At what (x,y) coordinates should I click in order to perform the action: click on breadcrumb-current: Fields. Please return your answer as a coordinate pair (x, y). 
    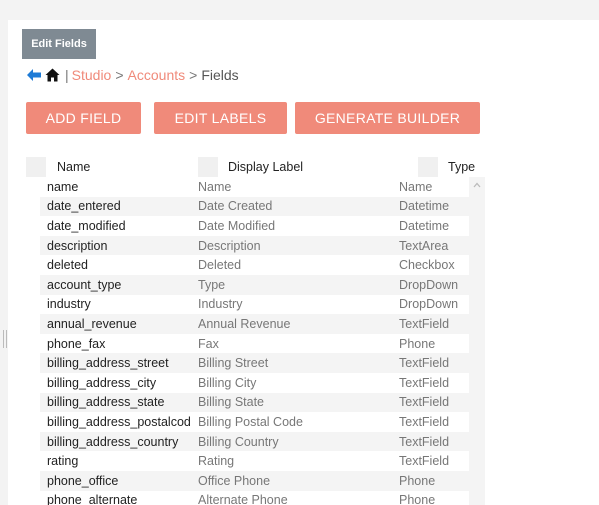
    Looking at the image, I should click on (220, 75).